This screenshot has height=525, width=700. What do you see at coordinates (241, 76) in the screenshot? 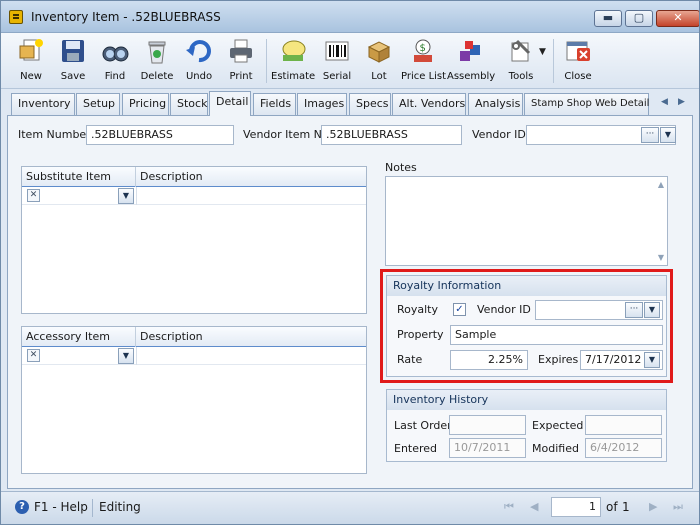
I see `print-label: Print` at bounding box center [241, 76].